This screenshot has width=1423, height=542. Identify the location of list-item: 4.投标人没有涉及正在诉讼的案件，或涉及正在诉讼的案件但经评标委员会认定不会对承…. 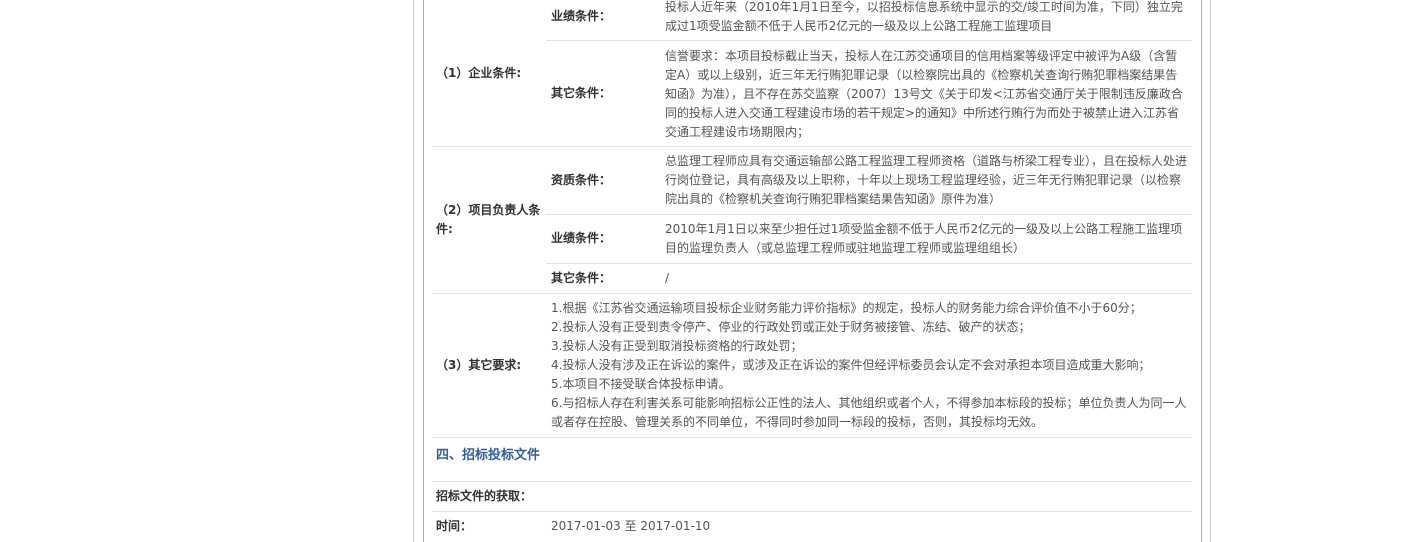
(851, 365).